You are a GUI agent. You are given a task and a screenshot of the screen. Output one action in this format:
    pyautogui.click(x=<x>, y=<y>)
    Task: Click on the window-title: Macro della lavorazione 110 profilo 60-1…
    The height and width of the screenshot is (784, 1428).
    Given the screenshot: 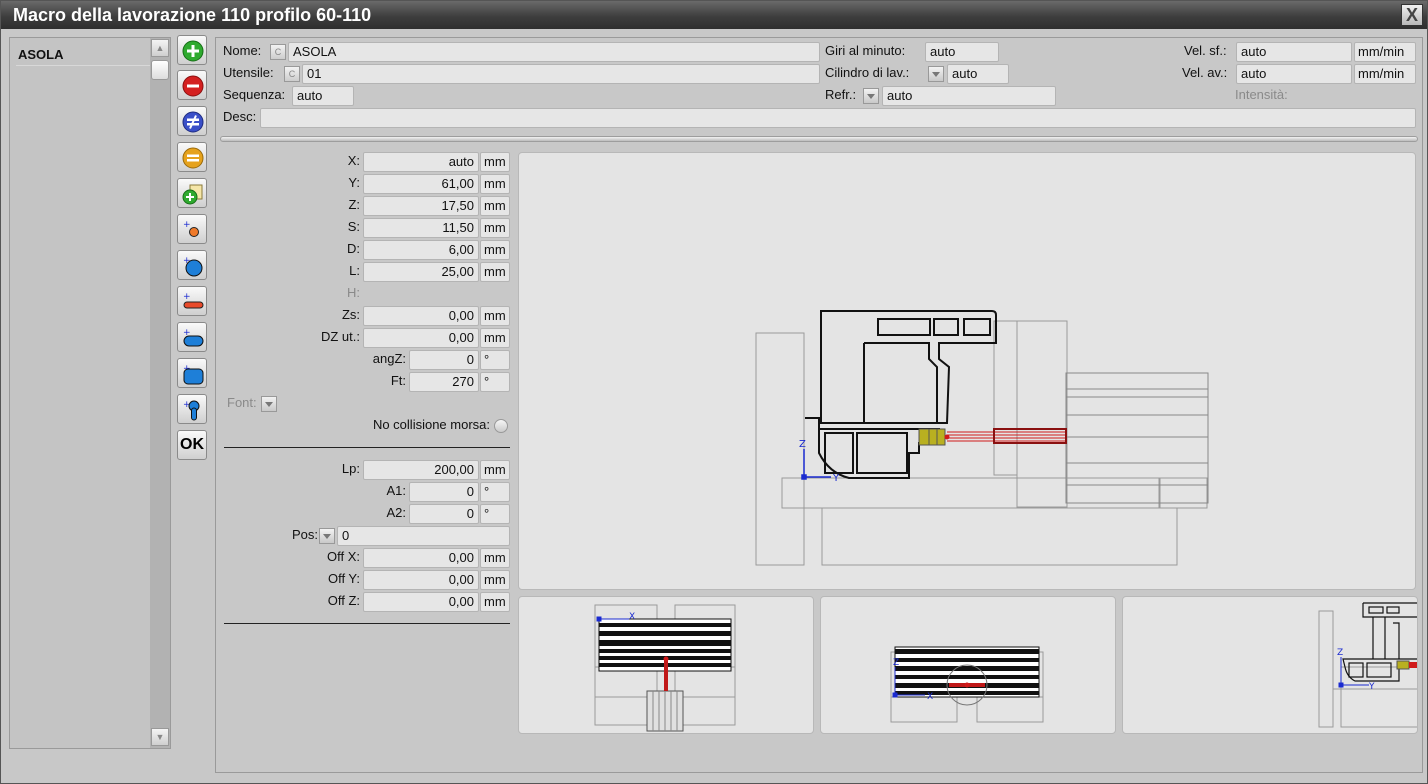 What is the action you would take?
    pyautogui.click(x=192, y=15)
    